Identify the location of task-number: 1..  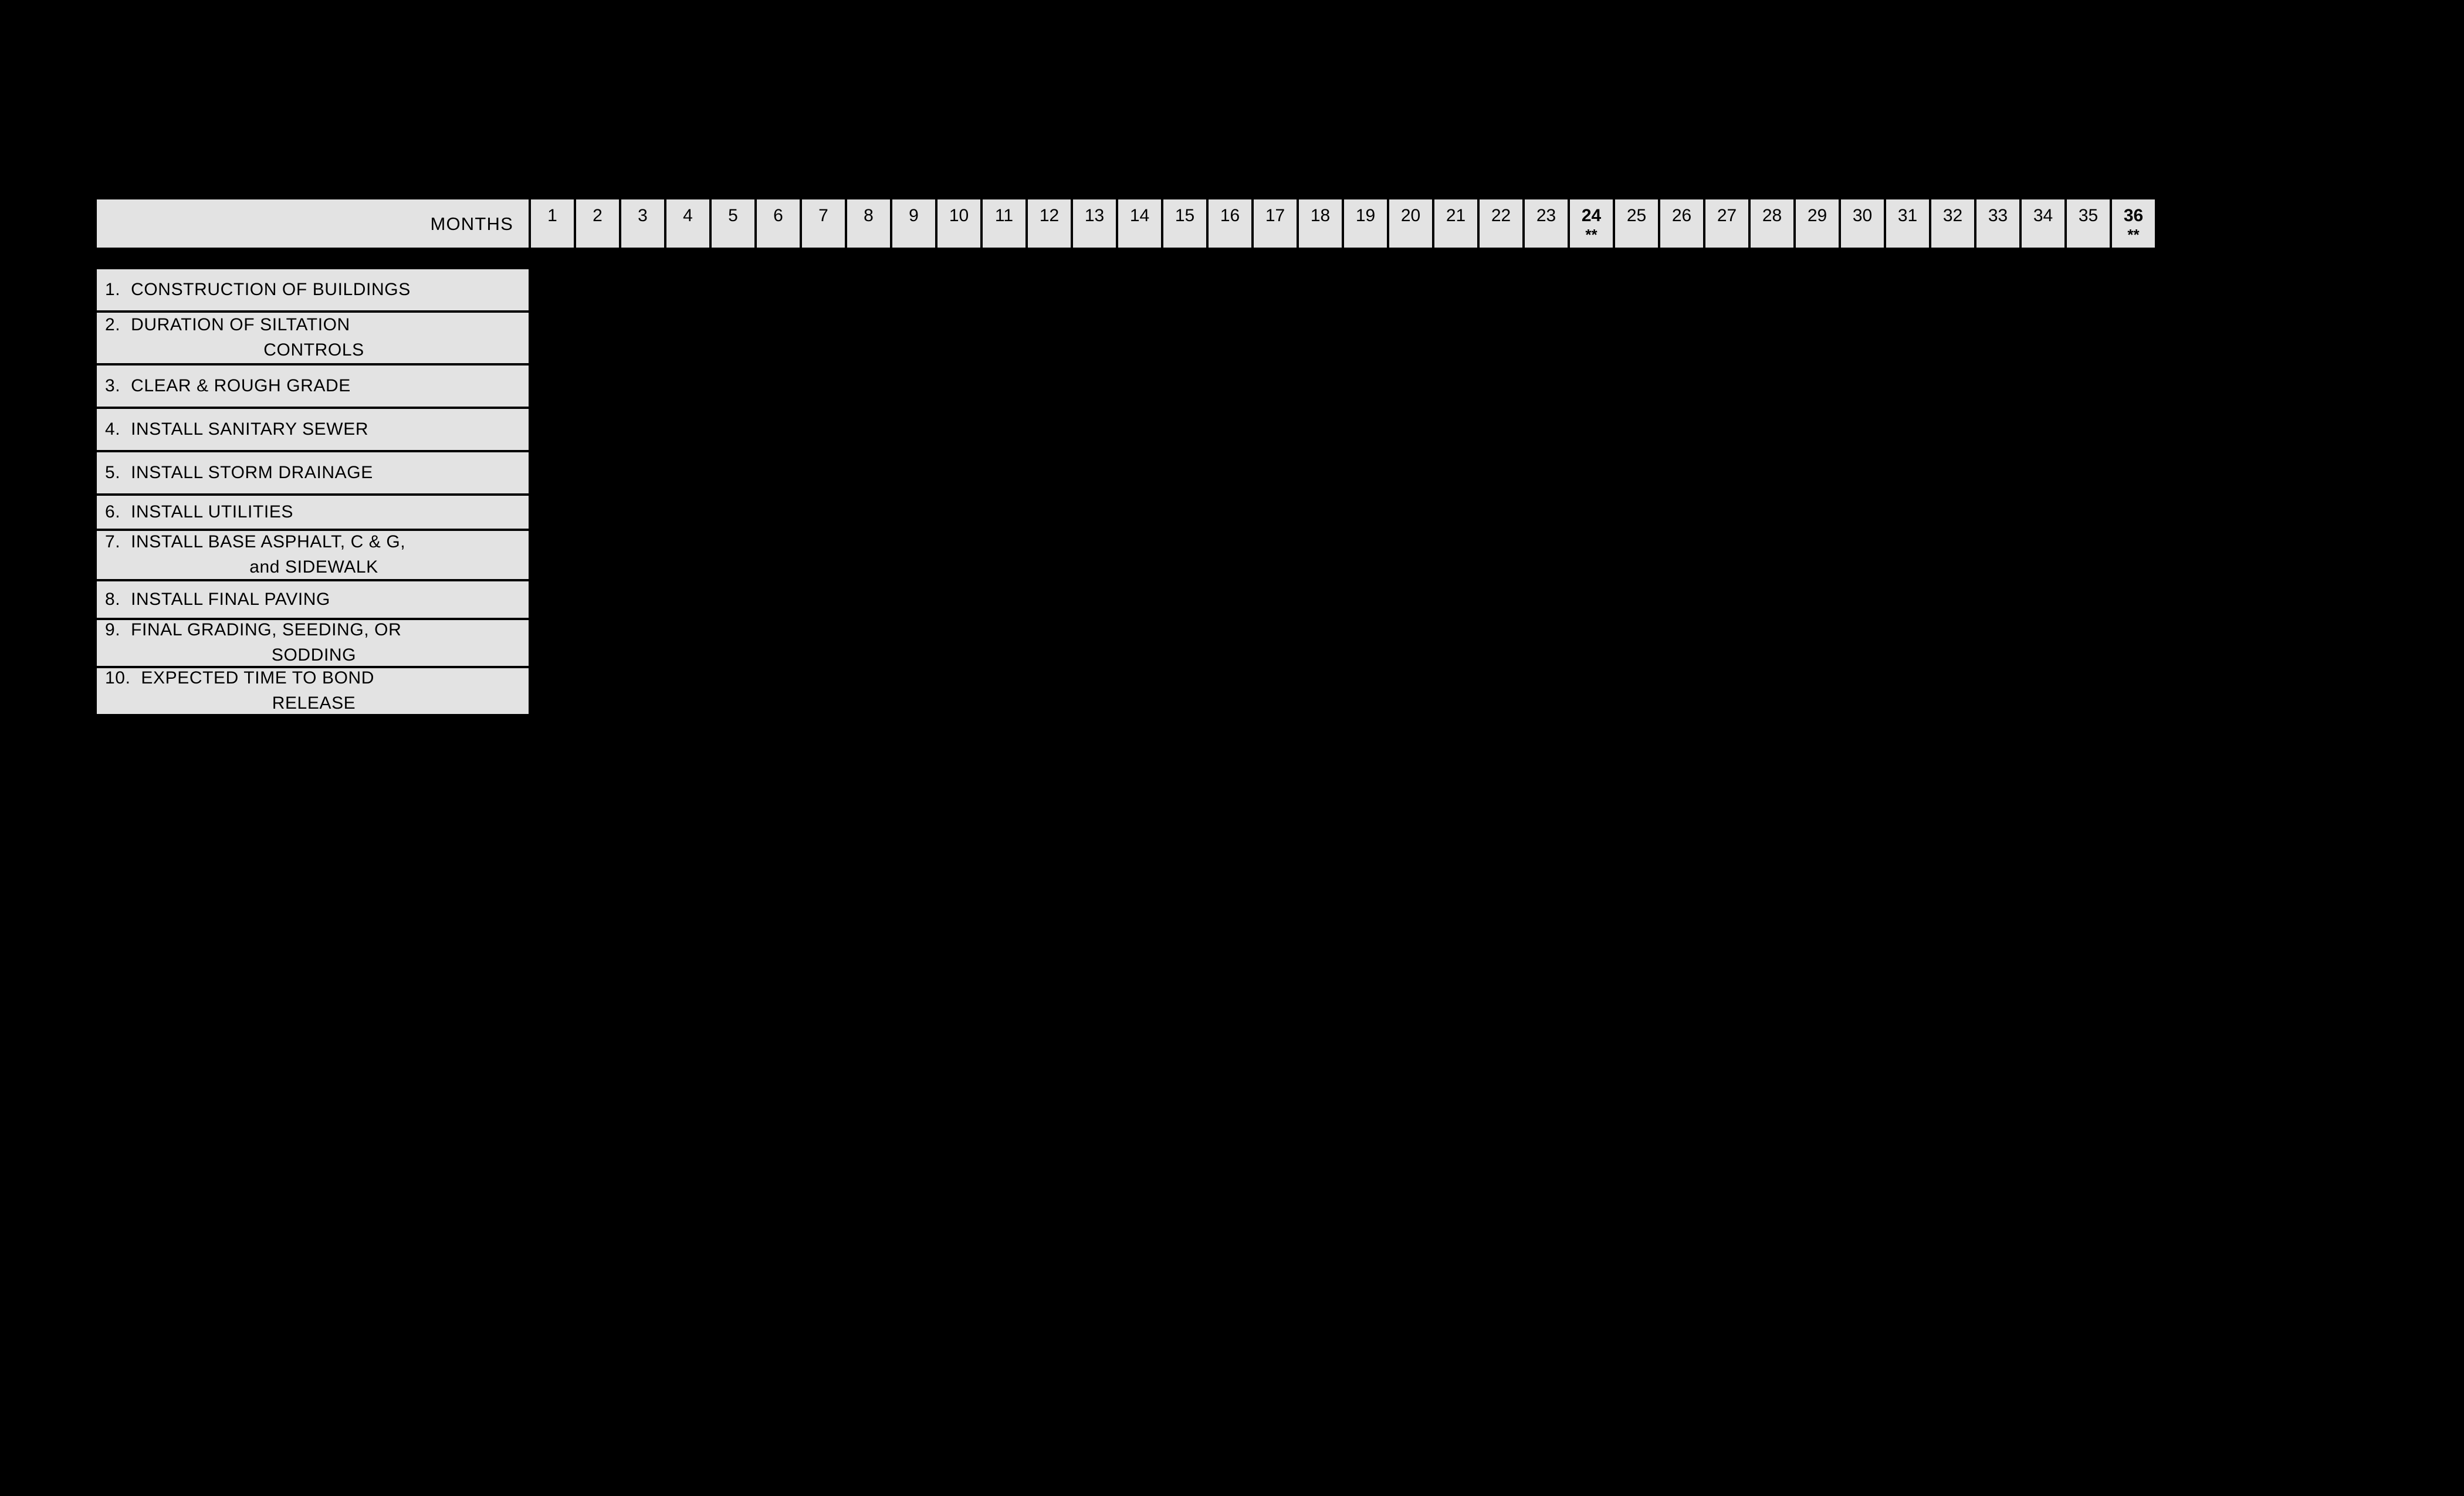
(113, 289).